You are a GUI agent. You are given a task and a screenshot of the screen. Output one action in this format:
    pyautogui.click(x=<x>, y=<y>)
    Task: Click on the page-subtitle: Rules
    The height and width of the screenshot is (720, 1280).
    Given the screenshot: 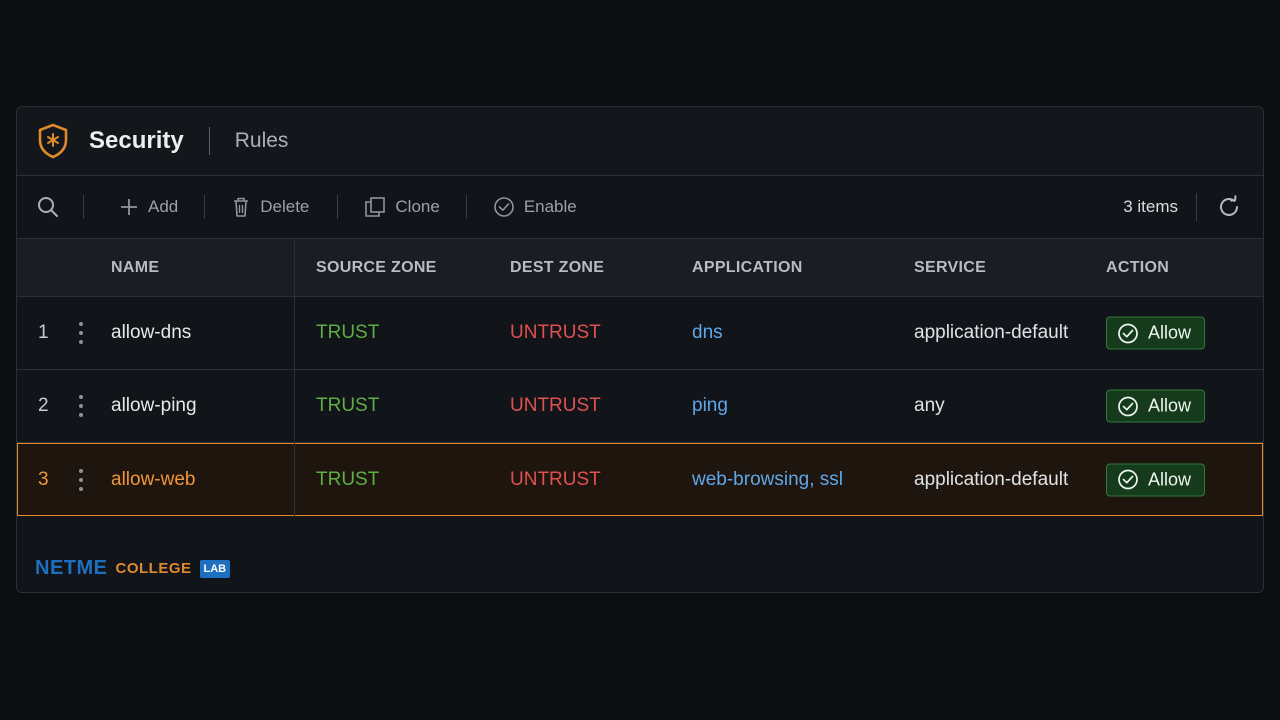 What is the action you would take?
    pyautogui.click(x=261, y=140)
    